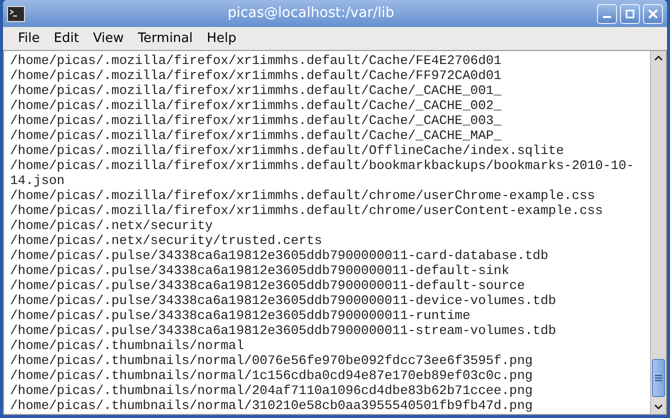 This screenshot has height=418, width=670. What do you see at coordinates (112, 225) in the screenshot?
I see `terminal-line: /home/picas/.netx/security` at bounding box center [112, 225].